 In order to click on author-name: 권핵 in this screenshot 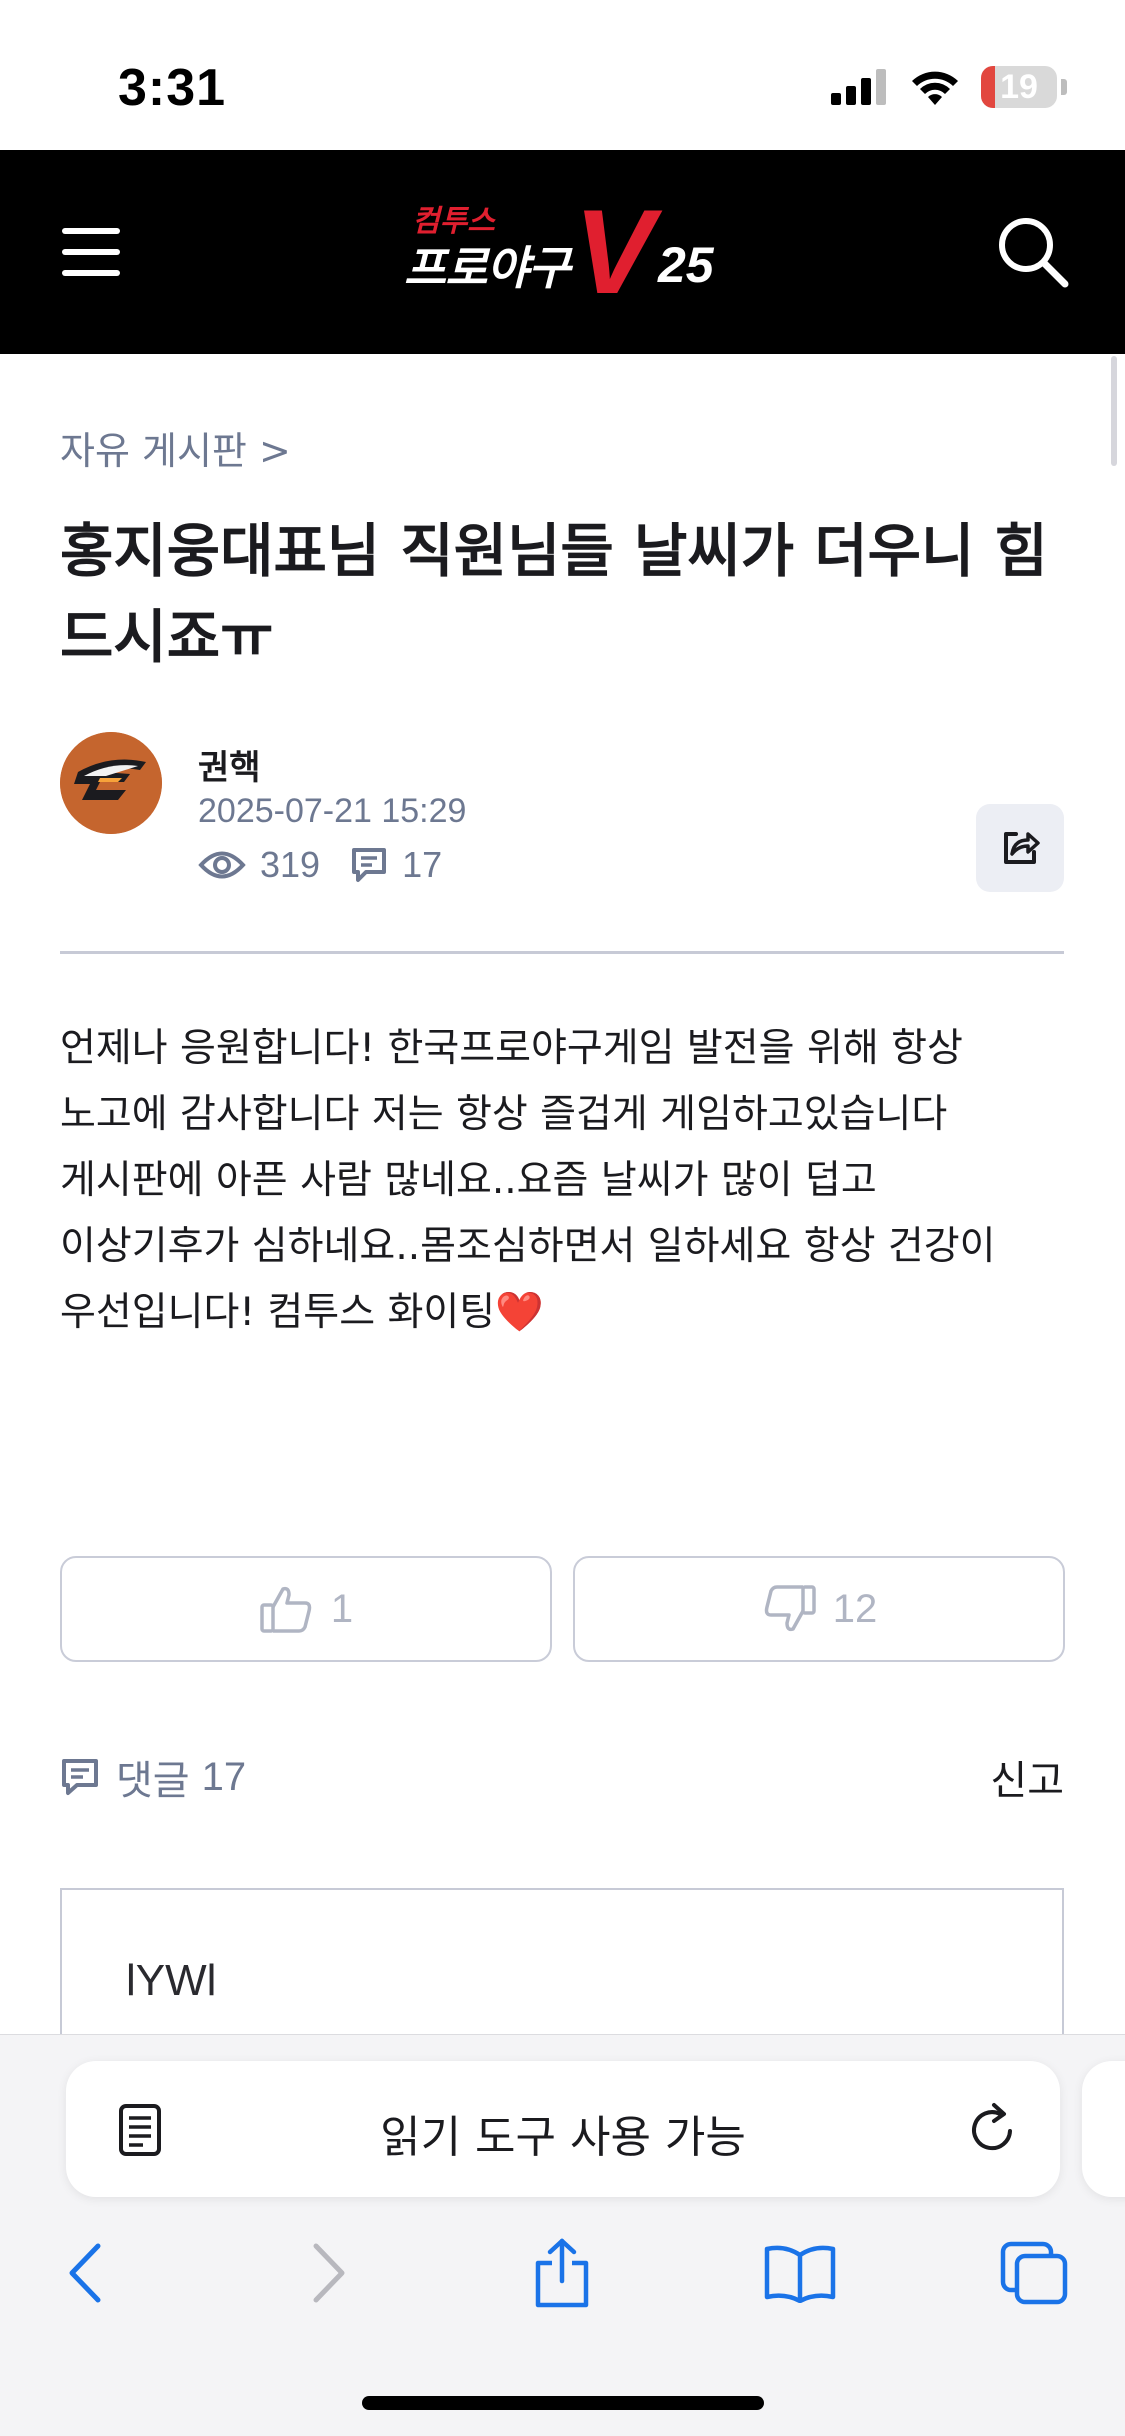, I will do `click(229, 764)`.